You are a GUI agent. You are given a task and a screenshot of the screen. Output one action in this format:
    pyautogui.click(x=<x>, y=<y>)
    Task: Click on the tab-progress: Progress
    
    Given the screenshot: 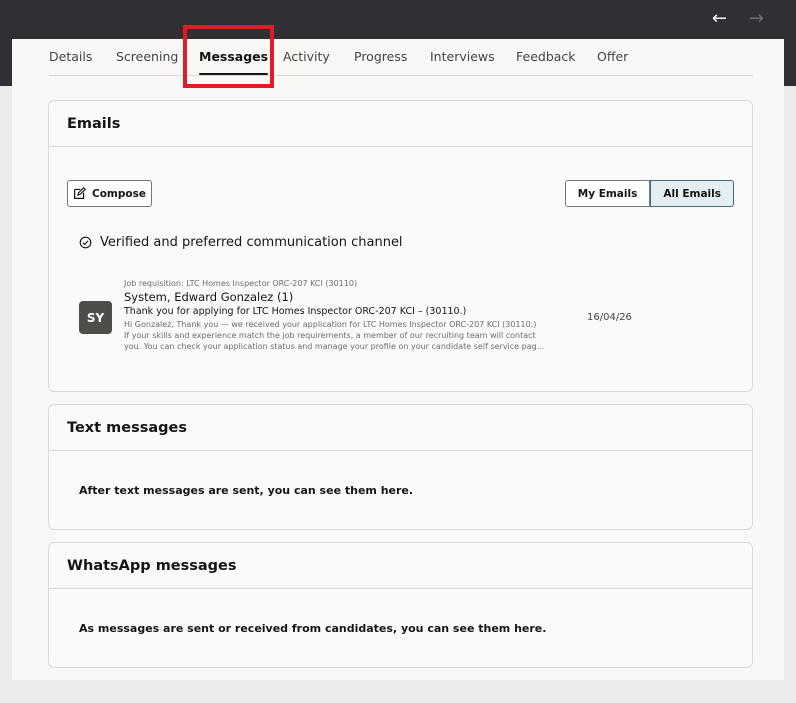 What is the action you would take?
    pyautogui.click(x=380, y=56)
    